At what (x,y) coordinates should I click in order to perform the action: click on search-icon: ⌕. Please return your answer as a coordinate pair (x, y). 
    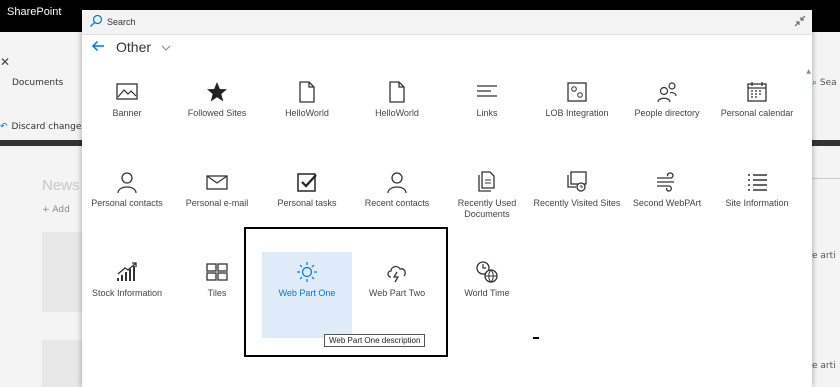
    Looking at the image, I should click on (815, 83).